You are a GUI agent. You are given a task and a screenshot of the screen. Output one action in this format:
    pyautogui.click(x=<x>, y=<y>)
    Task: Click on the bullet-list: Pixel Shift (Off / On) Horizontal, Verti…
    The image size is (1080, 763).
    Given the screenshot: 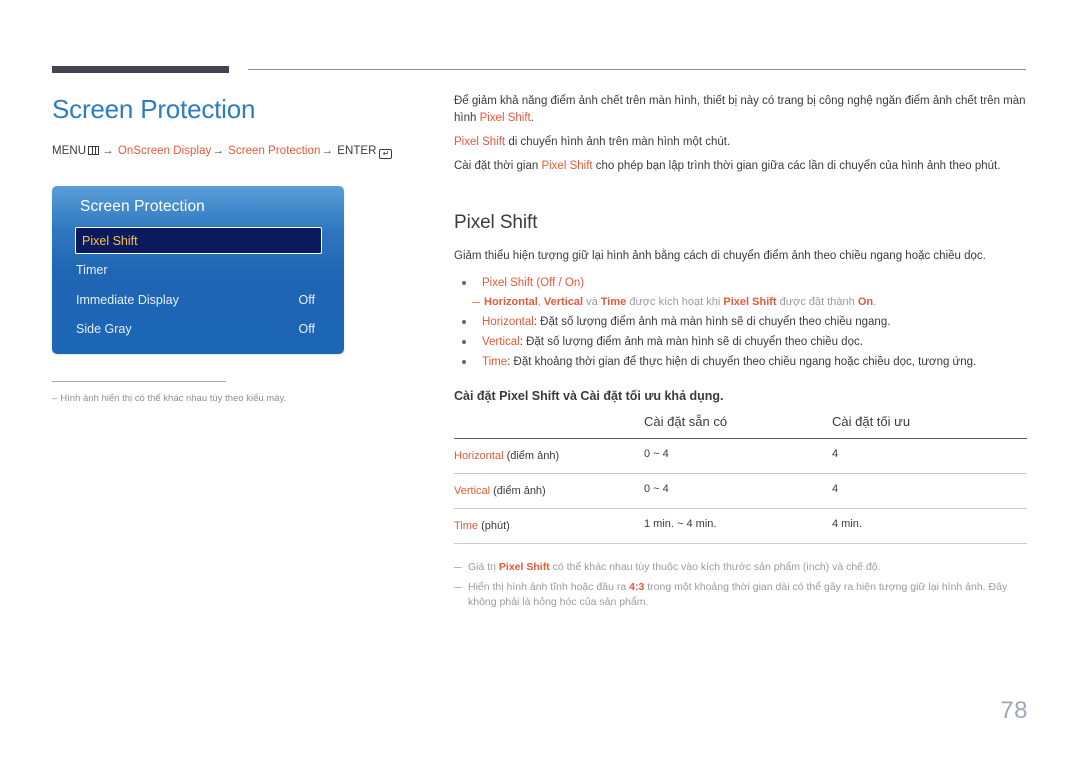 What is the action you would take?
    pyautogui.click(x=740, y=322)
    